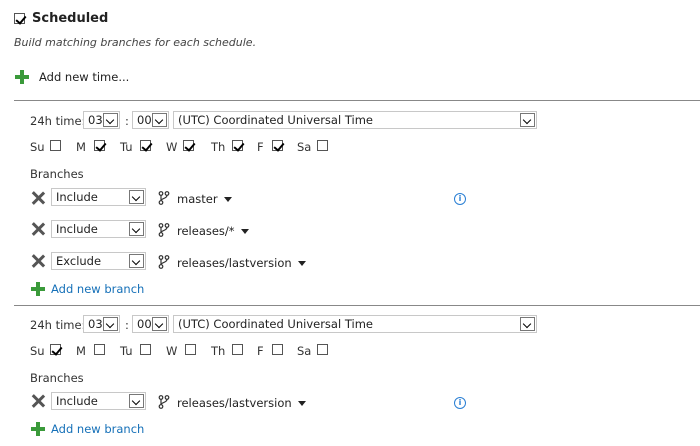 This screenshot has height=446, width=700. What do you see at coordinates (197, 199) in the screenshot?
I see `branch-name: master` at bounding box center [197, 199].